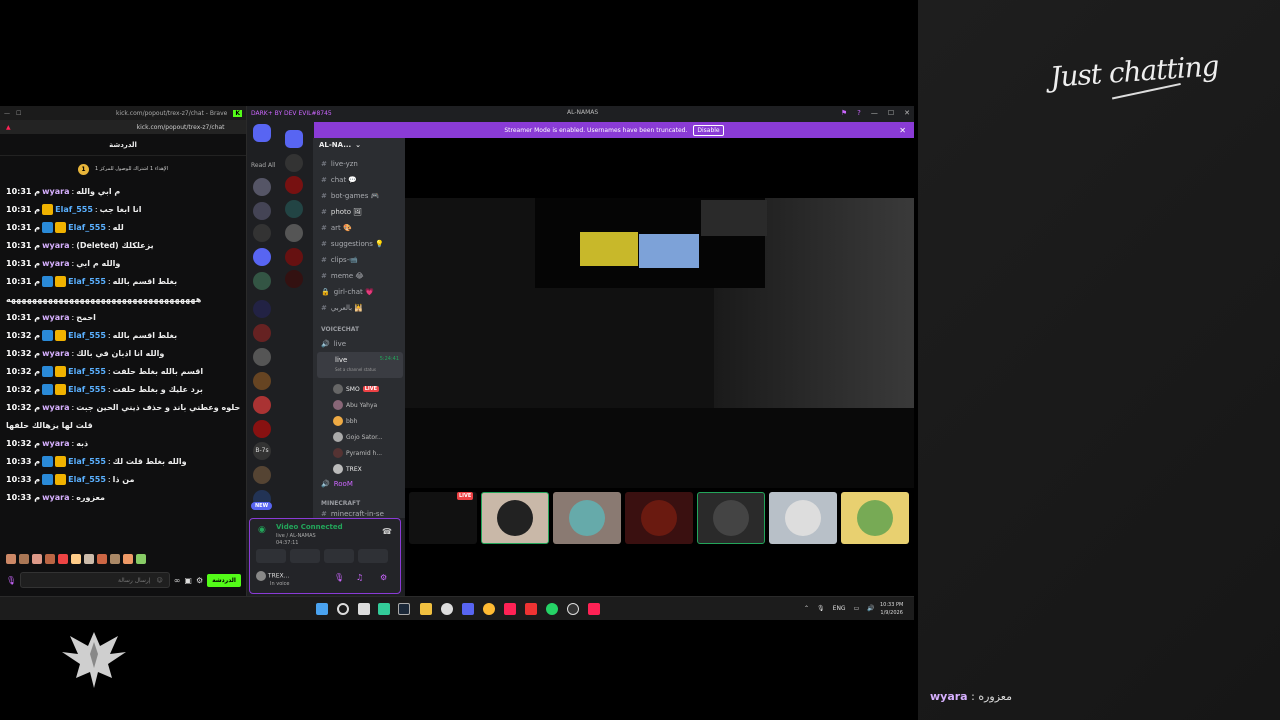  I want to click on chat-input: إرسال رسالة ☺, so click(95, 580).